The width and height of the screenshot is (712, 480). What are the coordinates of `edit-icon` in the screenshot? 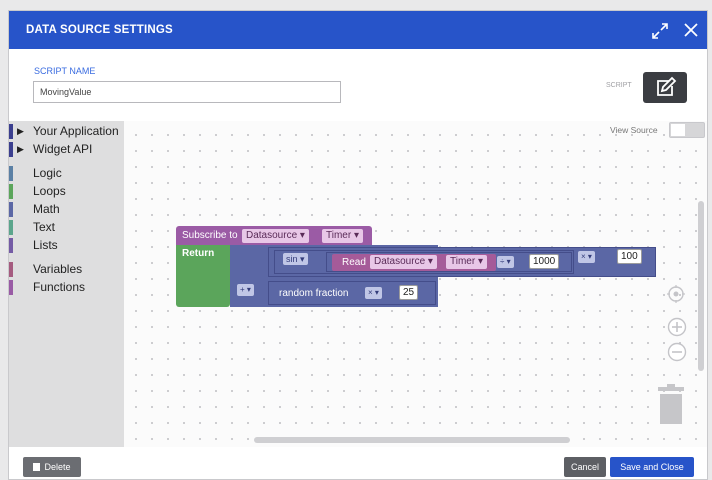 It's located at (667, 86).